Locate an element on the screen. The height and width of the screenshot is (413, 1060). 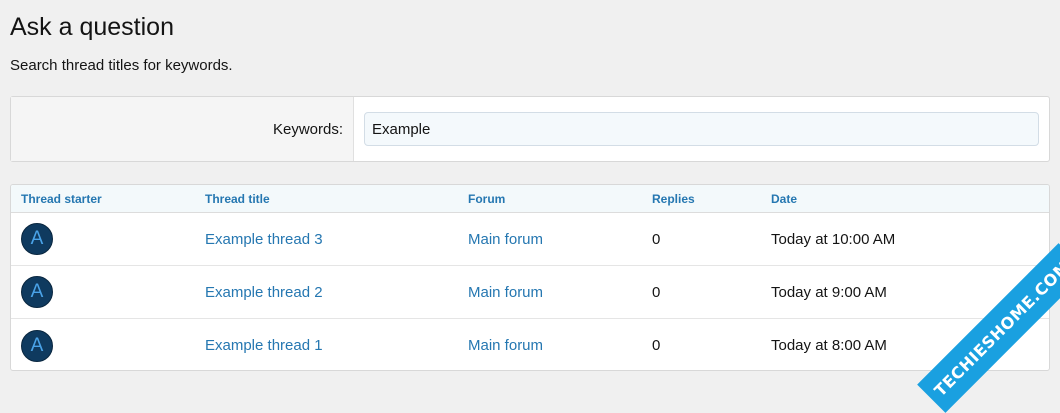
keywords-input is located at coordinates (701, 129).